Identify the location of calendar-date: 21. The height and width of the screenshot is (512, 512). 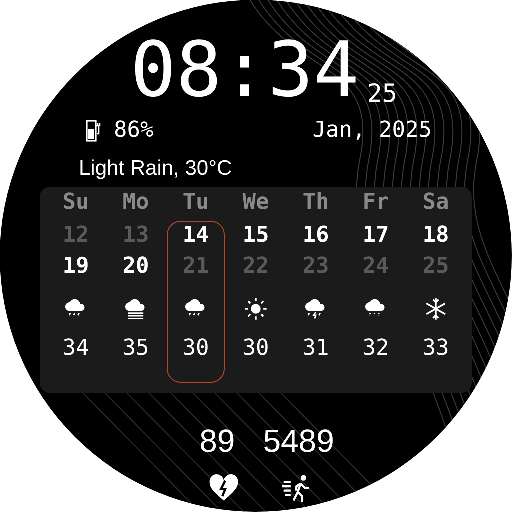
(196, 266).